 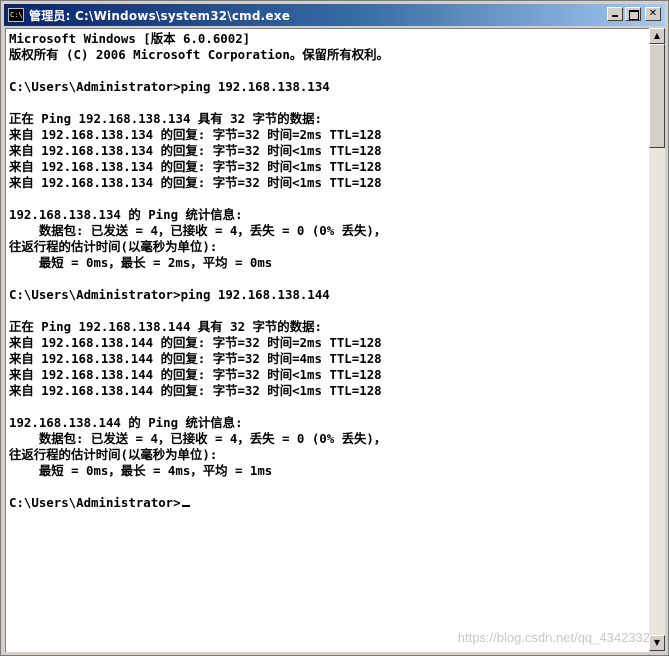 What do you see at coordinates (185, 506) in the screenshot?
I see `text-cursor` at bounding box center [185, 506].